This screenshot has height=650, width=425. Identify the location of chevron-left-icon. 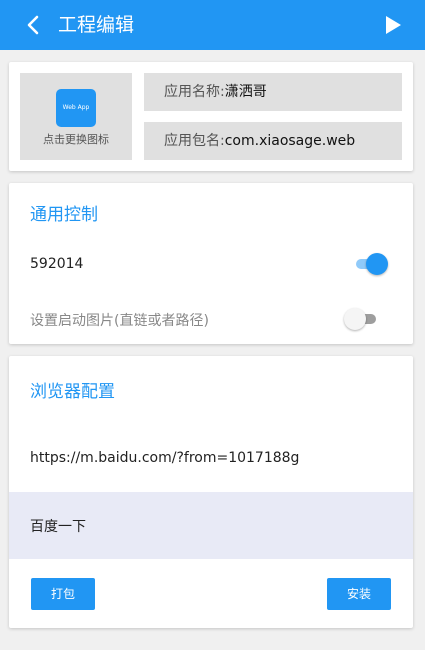
(34, 25).